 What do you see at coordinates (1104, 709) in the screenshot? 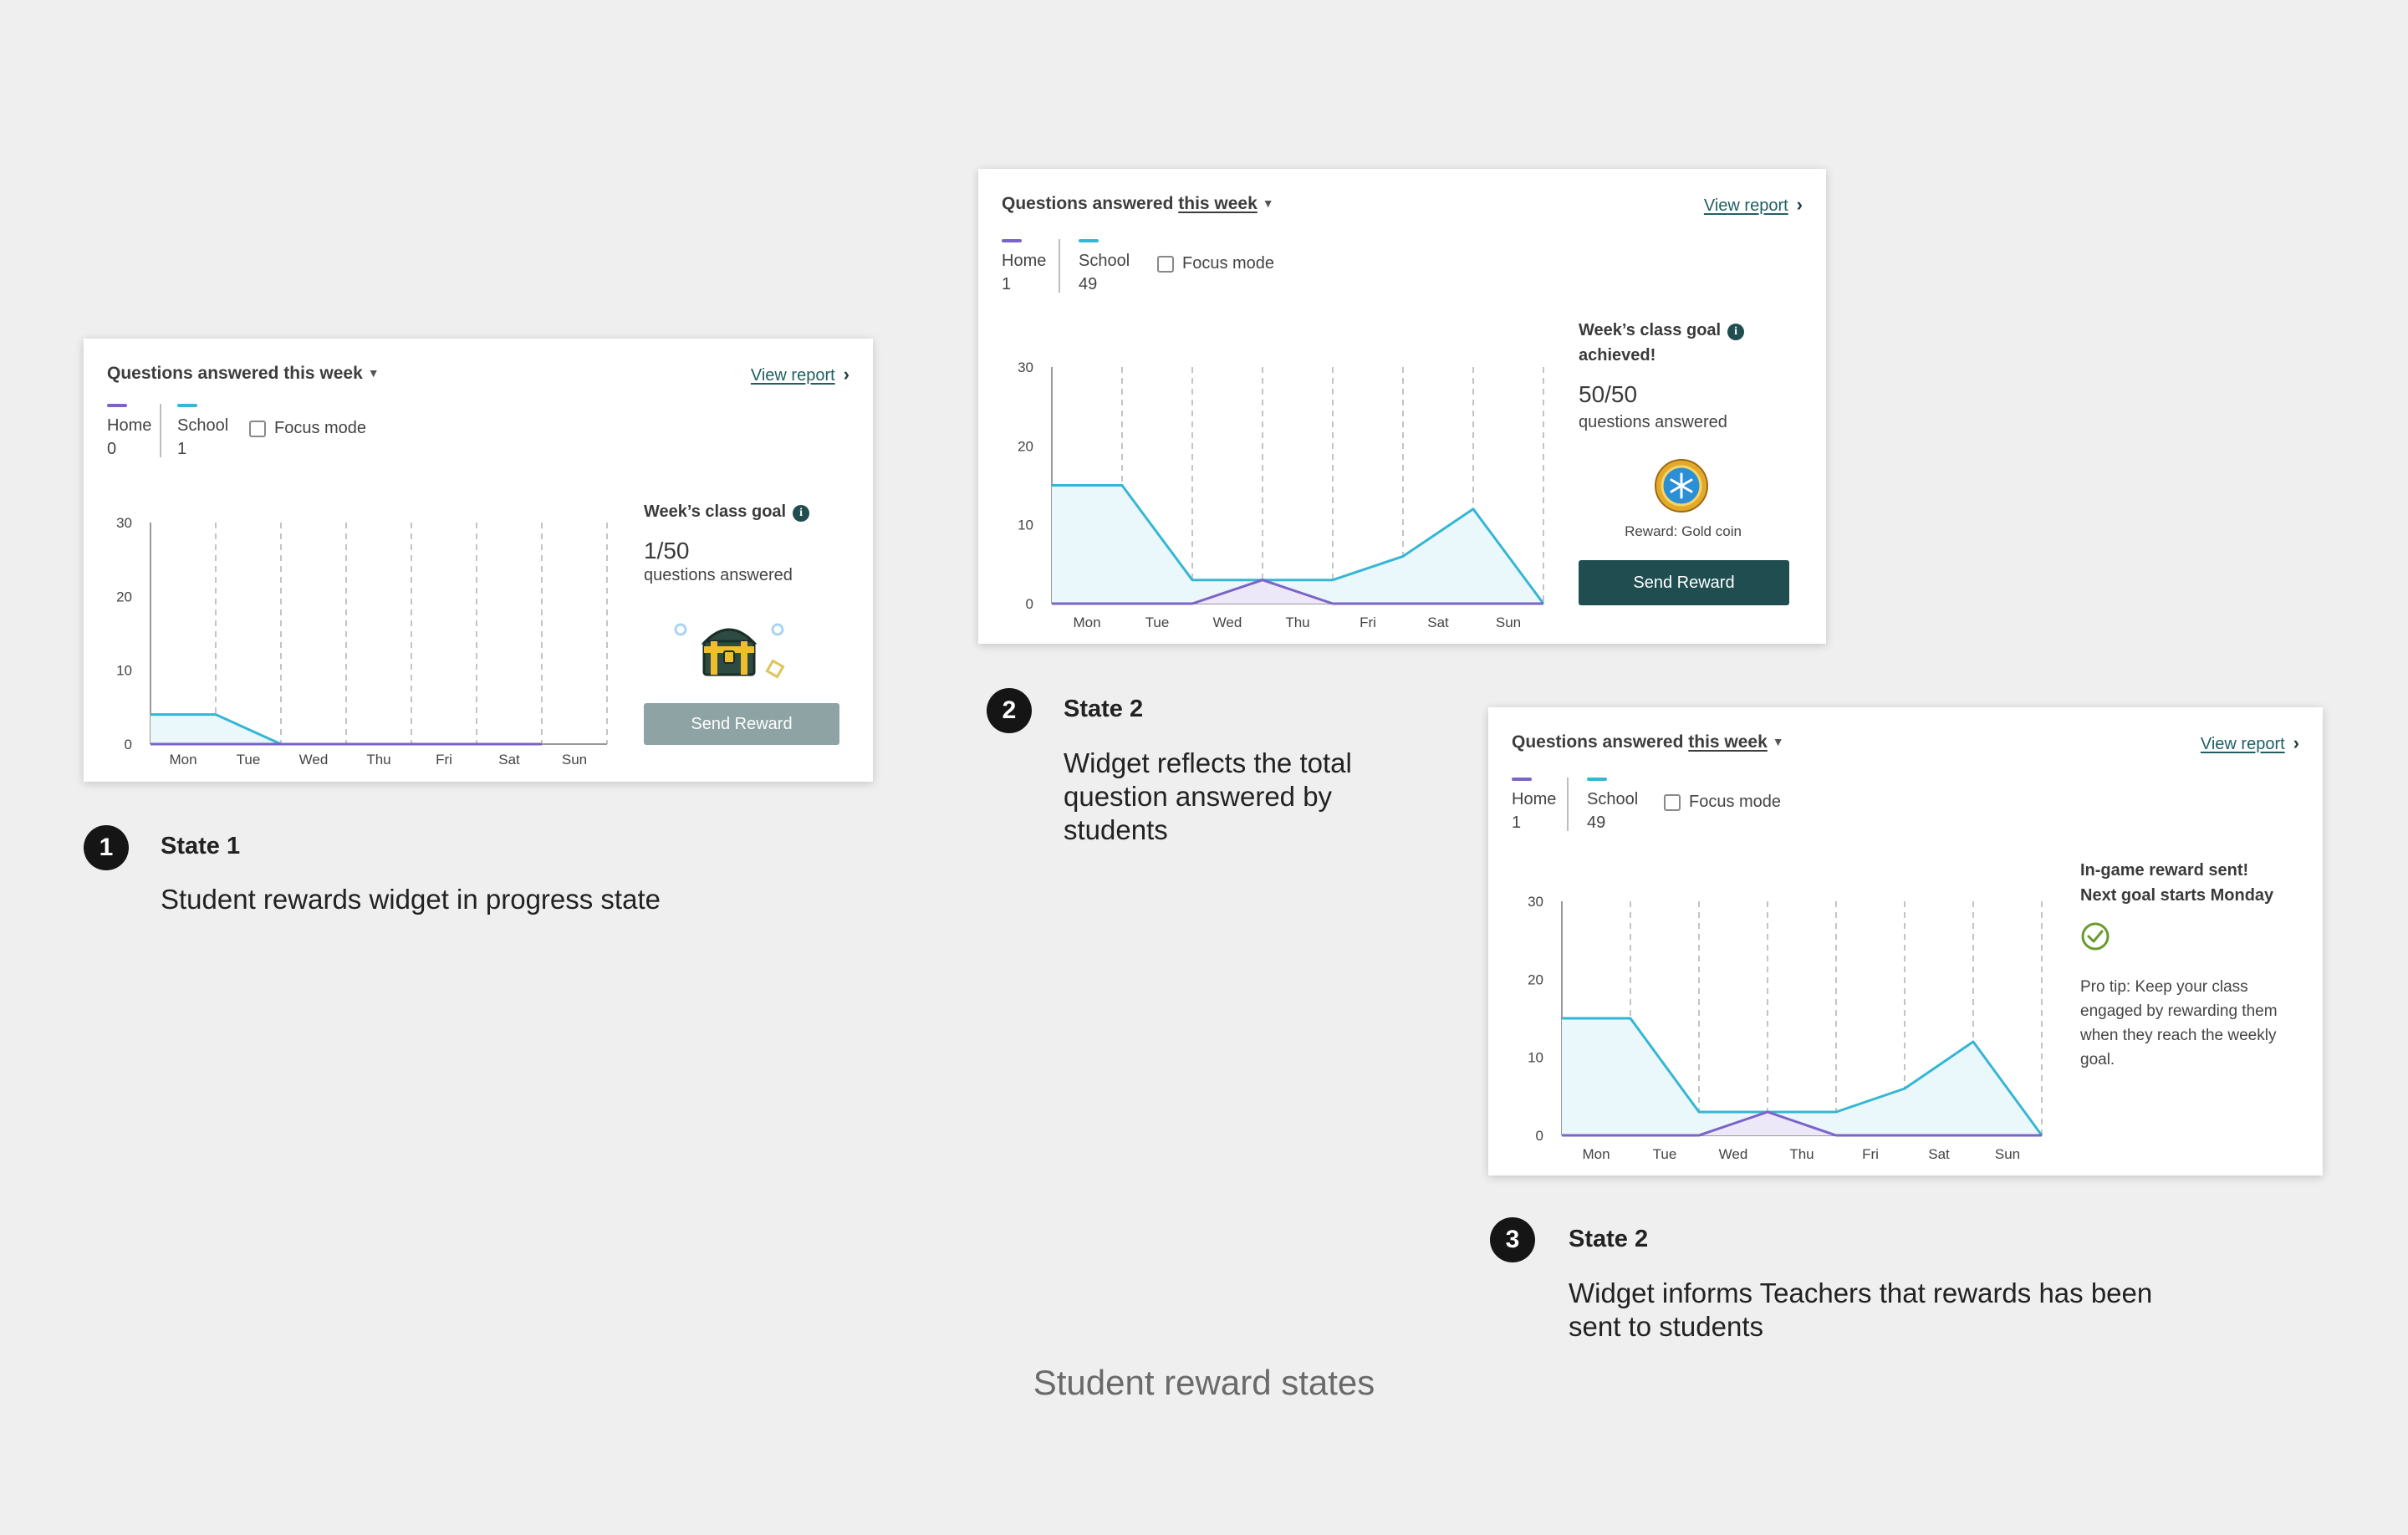
I see `step-2-title: State 2` at bounding box center [1104, 709].